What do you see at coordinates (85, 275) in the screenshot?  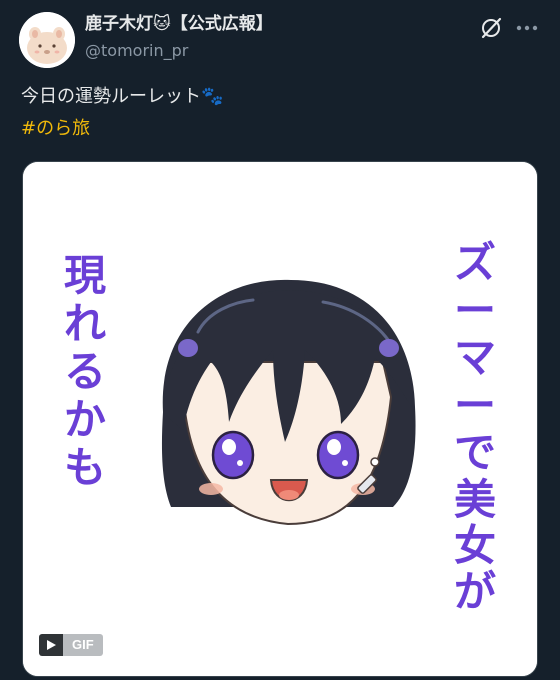 I see `svg-text: 現` at bounding box center [85, 275].